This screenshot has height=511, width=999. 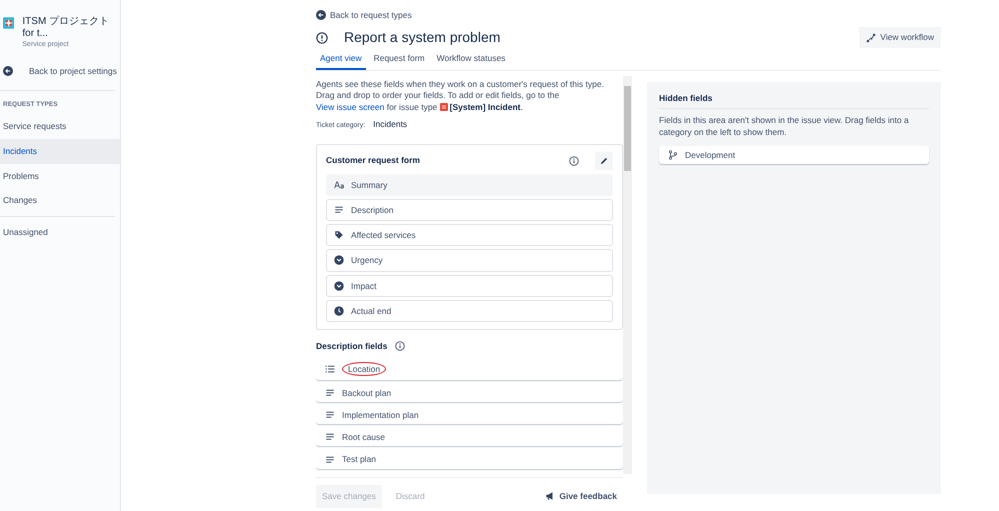 I want to click on megaphone-icon, so click(x=550, y=496).